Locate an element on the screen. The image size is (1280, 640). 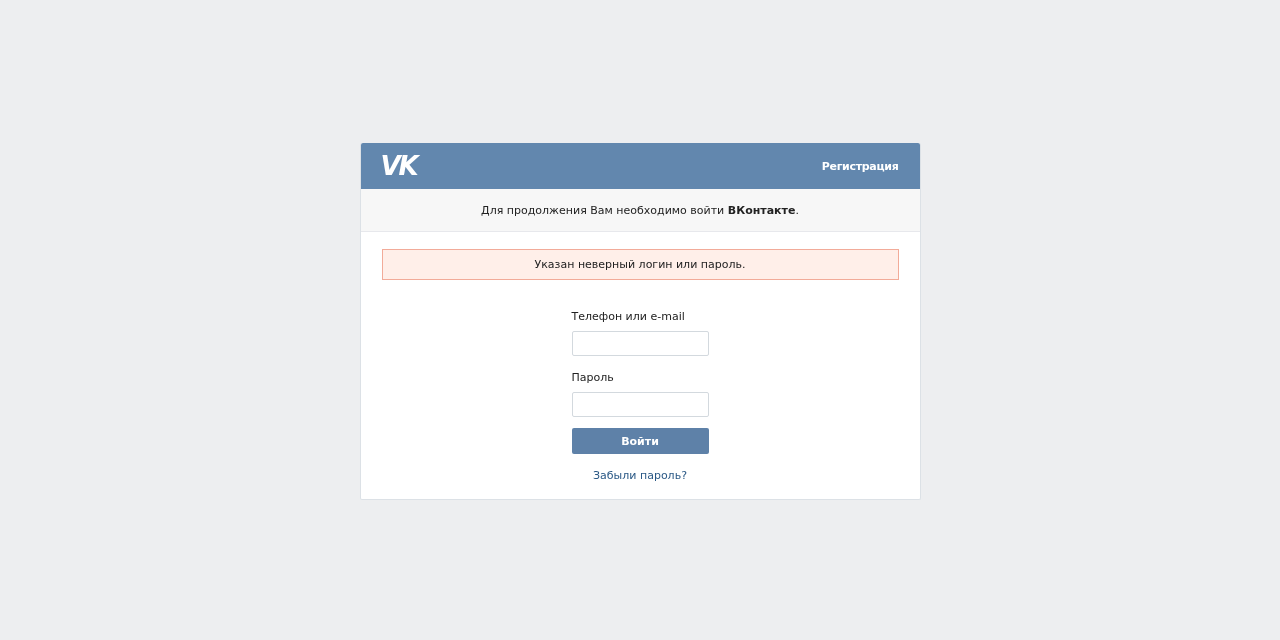
field-label: Телефон или e-mail is located at coordinates (628, 317).